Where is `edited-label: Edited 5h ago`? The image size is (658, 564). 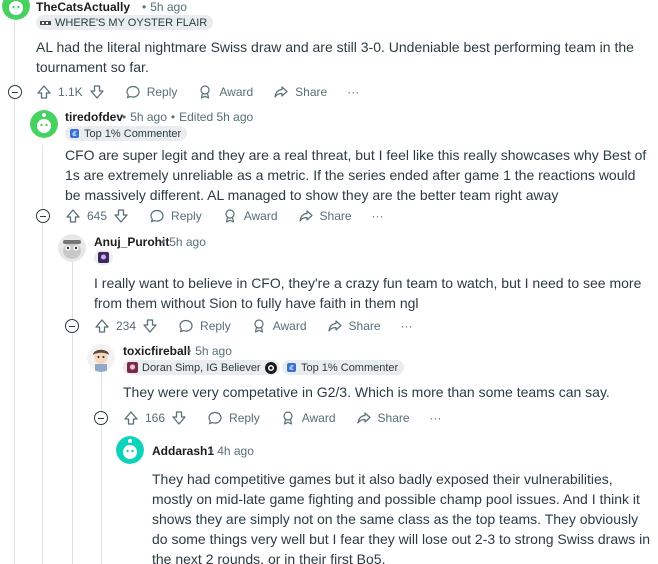 edited-label: Edited 5h ago is located at coordinates (216, 117).